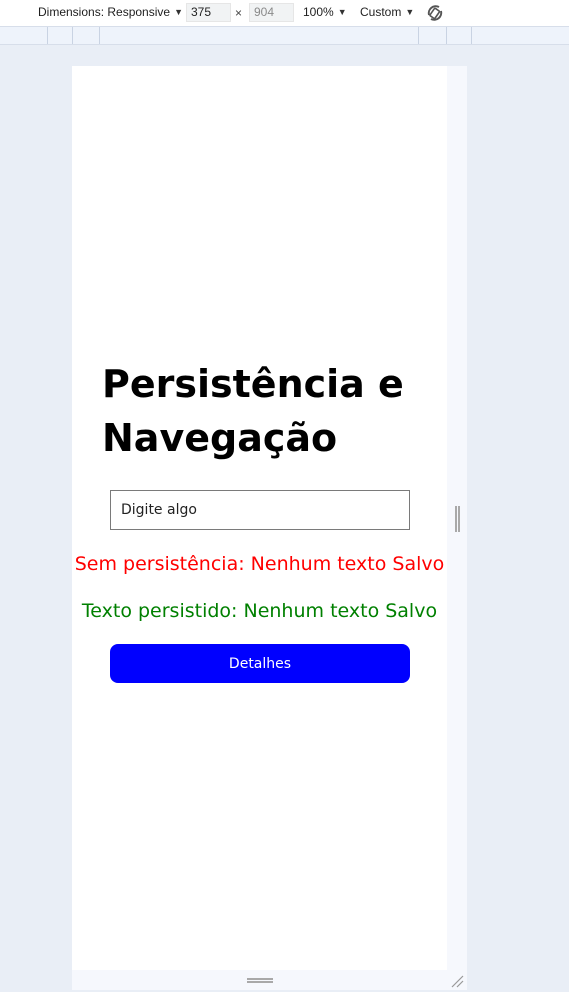 The width and height of the screenshot is (569, 992). I want to click on zoom-label: 100%, so click(318, 12).